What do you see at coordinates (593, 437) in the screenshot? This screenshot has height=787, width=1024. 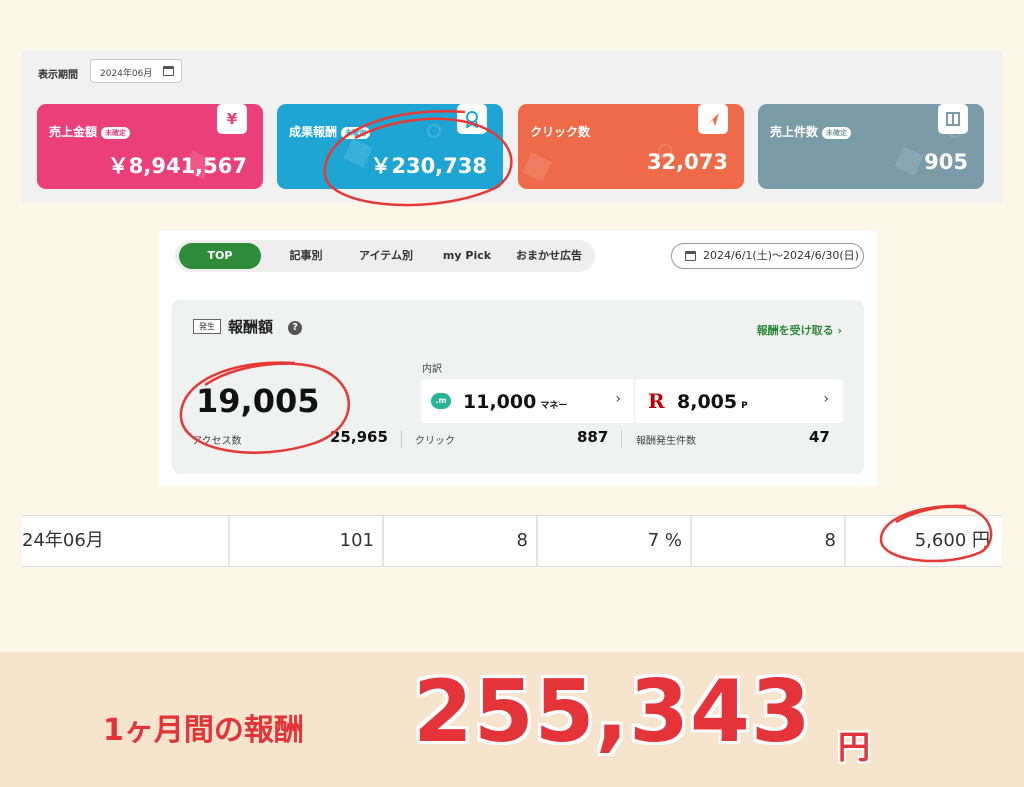 I see `click-value: 887` at bounding box center [593, 437].